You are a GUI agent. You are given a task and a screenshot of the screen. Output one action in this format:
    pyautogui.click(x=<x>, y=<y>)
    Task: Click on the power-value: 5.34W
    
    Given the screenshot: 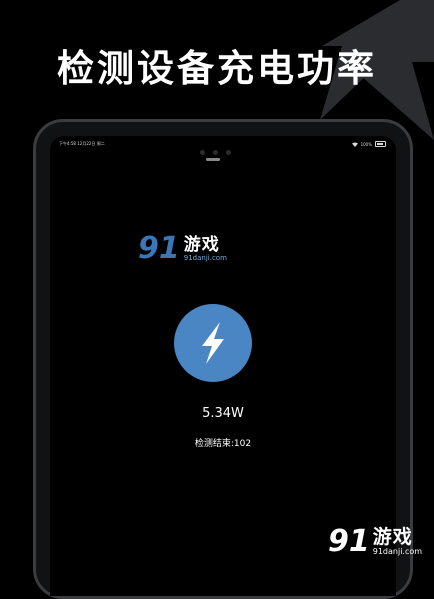 What is the action you would take?
    pyautogui.click(x=223, y=413)
    